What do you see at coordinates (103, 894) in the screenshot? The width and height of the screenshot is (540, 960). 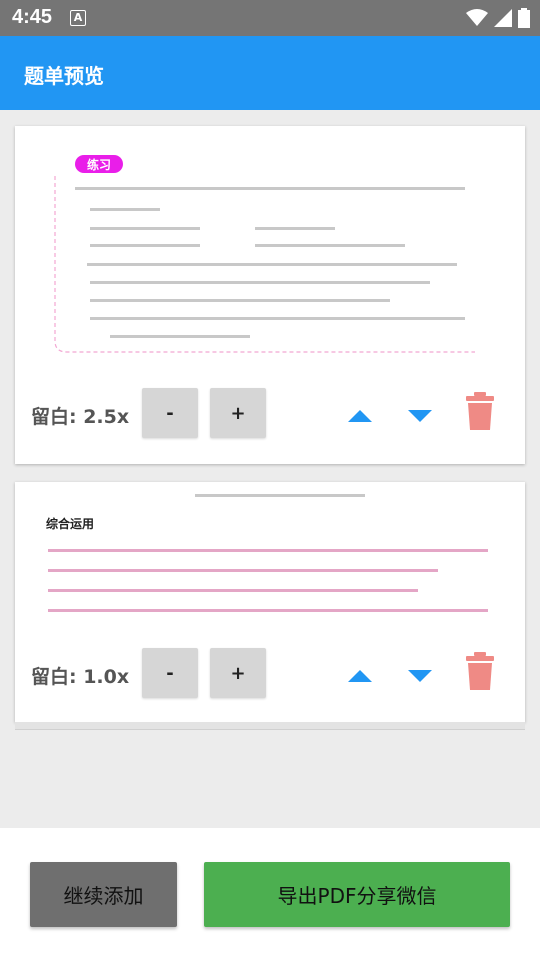 I see `continue-adding-button: 继续添加` at bounding box center [103, 894].